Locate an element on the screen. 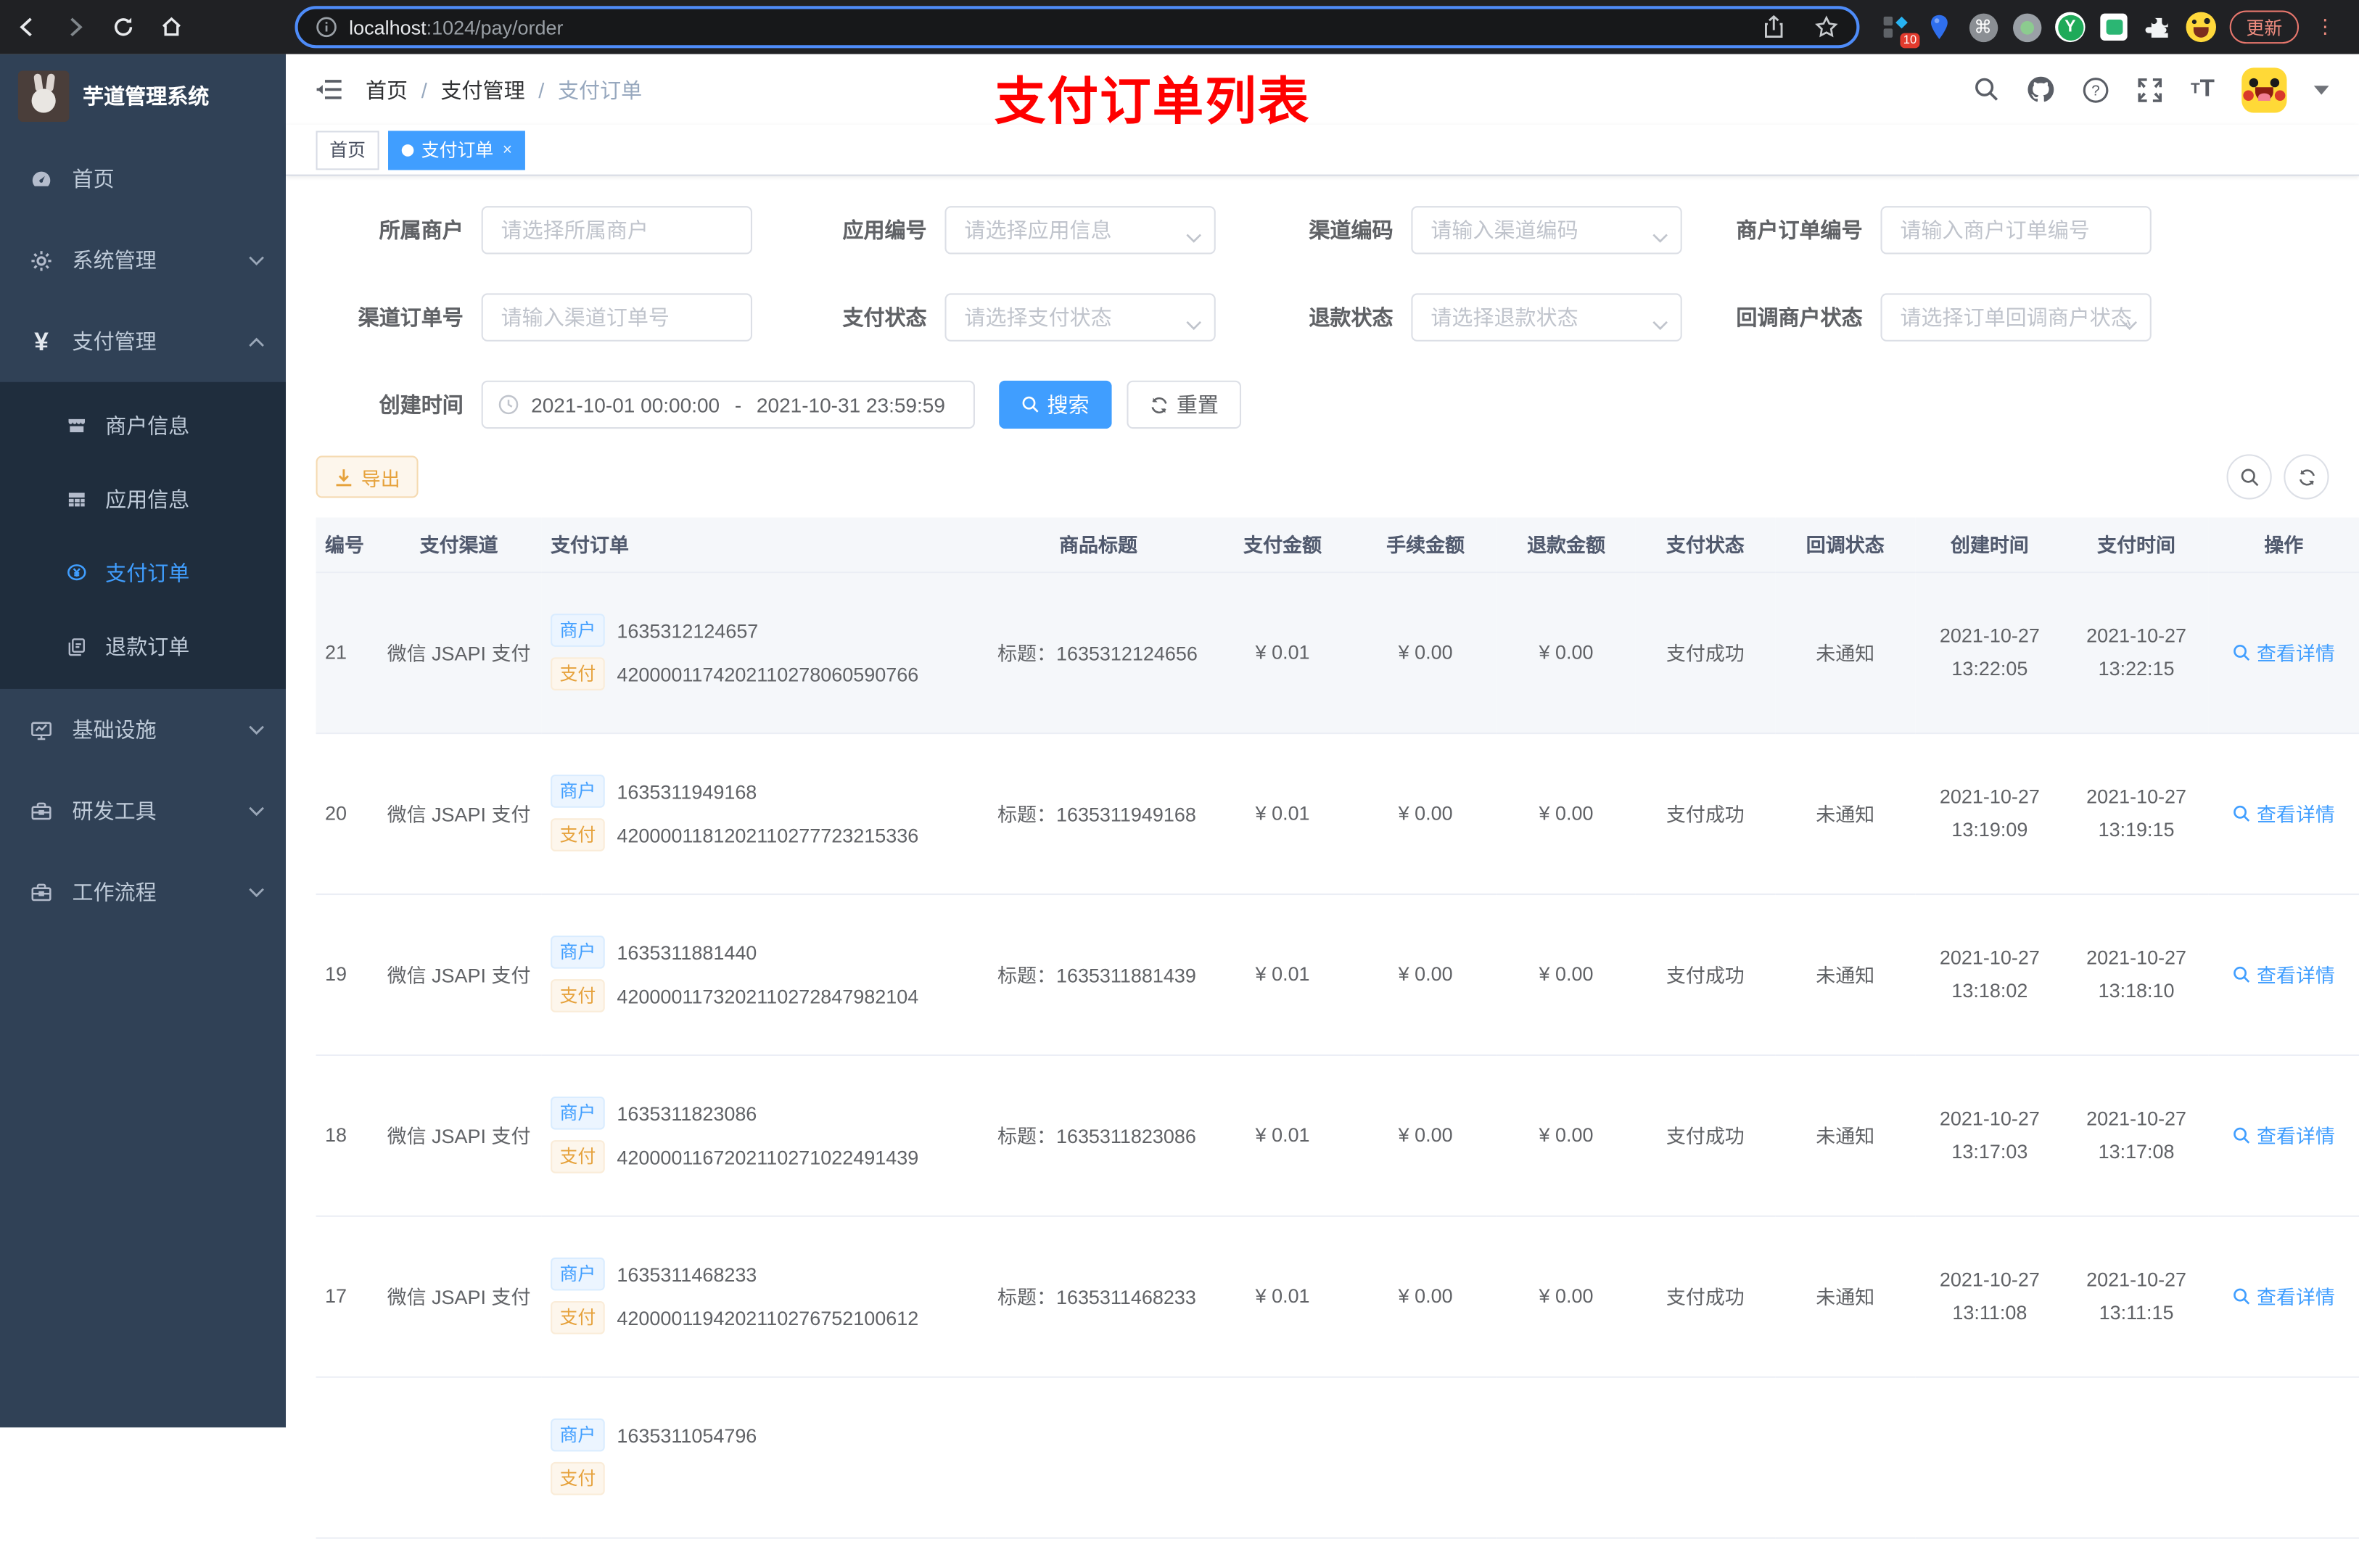  breadcrumb-pay-manage: 支付管理 is located at coordinates (482, 89).